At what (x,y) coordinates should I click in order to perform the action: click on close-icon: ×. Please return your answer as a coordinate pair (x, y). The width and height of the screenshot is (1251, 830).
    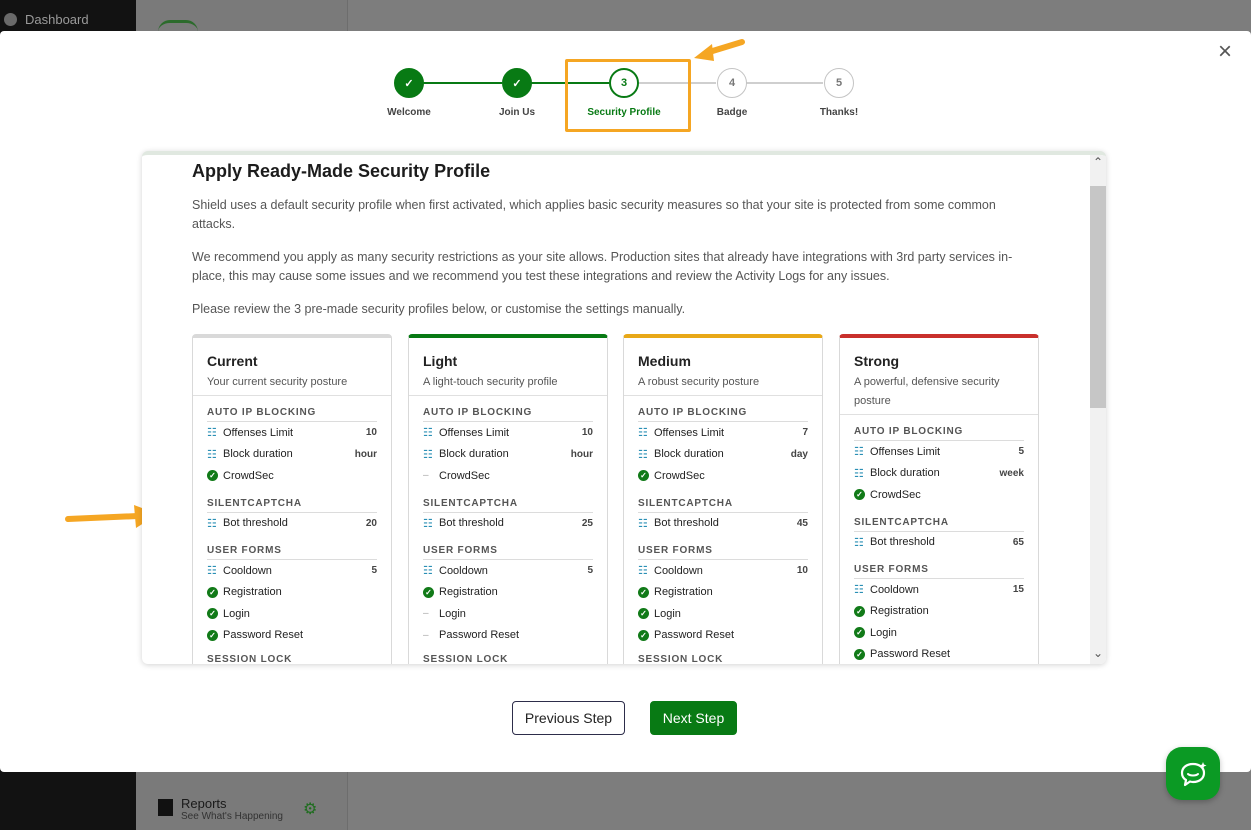
    Looking at the image, I should click on (1225, 52).